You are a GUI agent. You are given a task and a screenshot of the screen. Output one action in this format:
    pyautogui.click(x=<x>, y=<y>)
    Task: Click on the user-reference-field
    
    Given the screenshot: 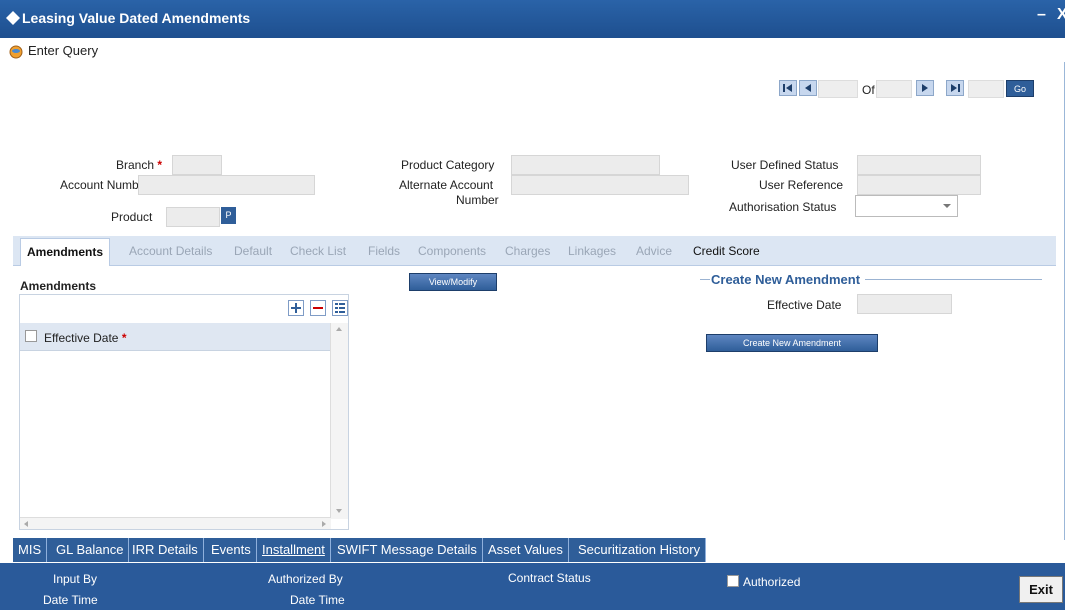 What is the action you would take?
    pyautogui.click(x=919, y=185)
    